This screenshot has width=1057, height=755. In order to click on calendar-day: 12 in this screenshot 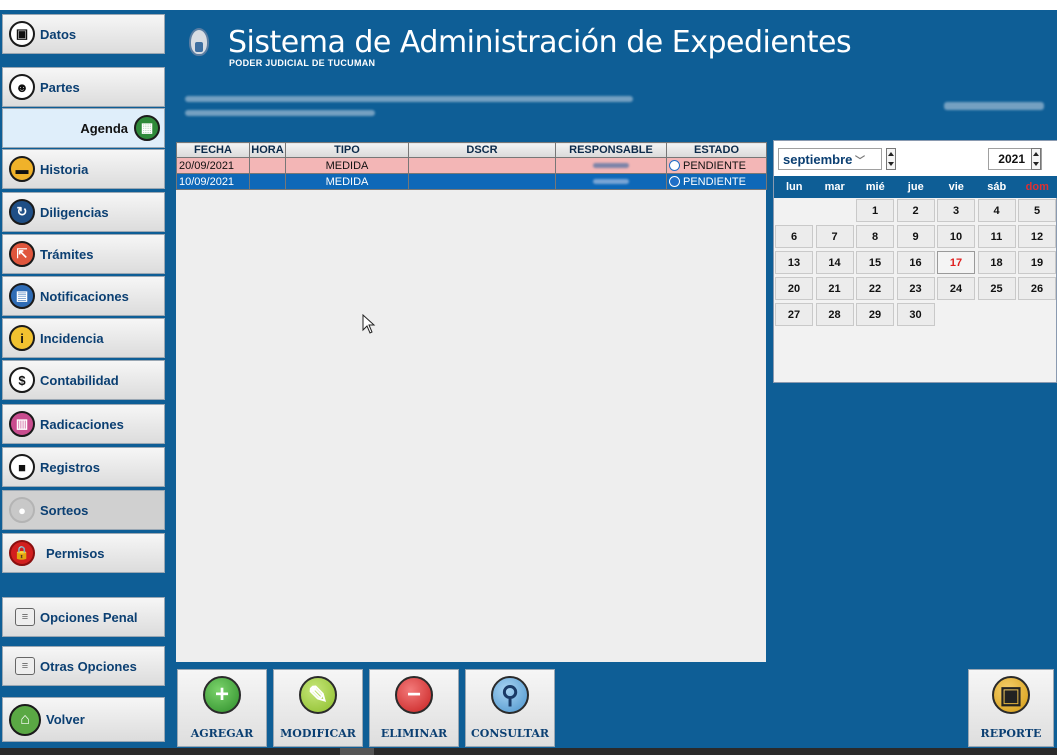, I will do `click(1037, 236)`.